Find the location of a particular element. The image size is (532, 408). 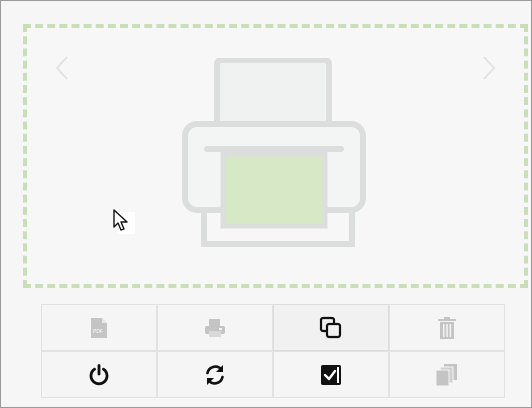

print-button is located at coordinates (215, 327).